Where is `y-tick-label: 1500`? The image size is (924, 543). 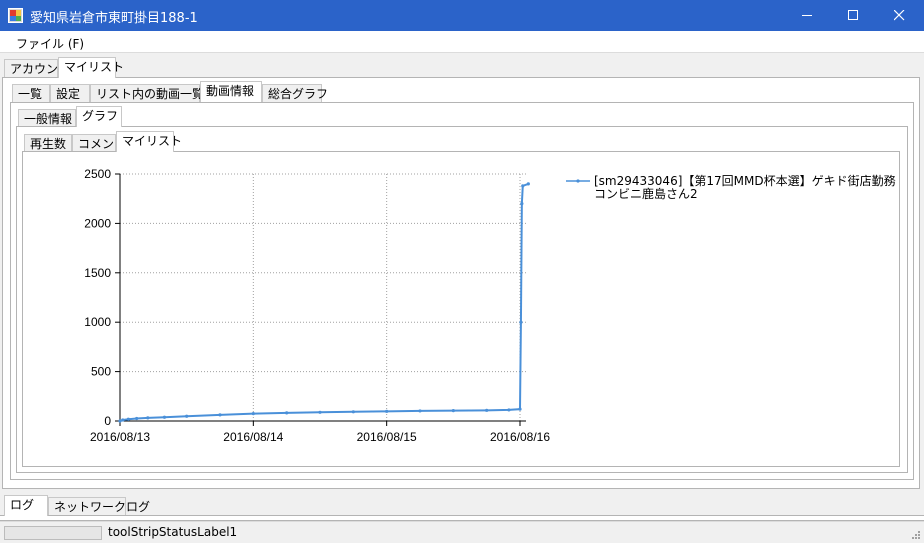 y-tick-label: 1500 is located at coordinates (97, 273).